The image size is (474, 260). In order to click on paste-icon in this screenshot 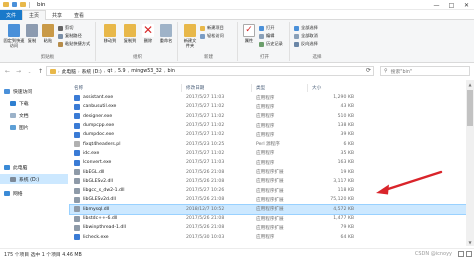, I will do `click(48, 30)`.